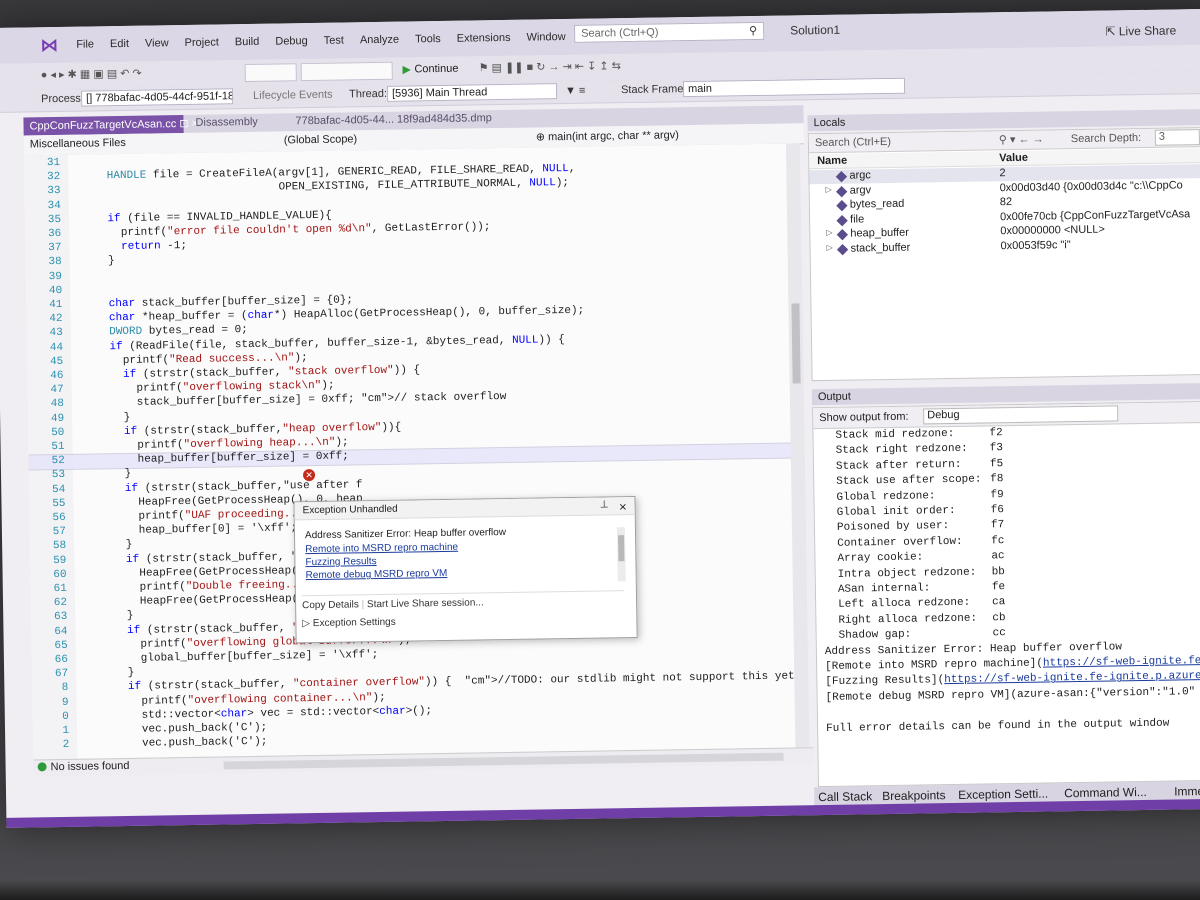  What do you see at coordinates (157, 97) in the screenshot?
I see `process-dropdown: [] 778bafac-4d05-44cf-951f-18f9ac` at bounding box center [157, 97].